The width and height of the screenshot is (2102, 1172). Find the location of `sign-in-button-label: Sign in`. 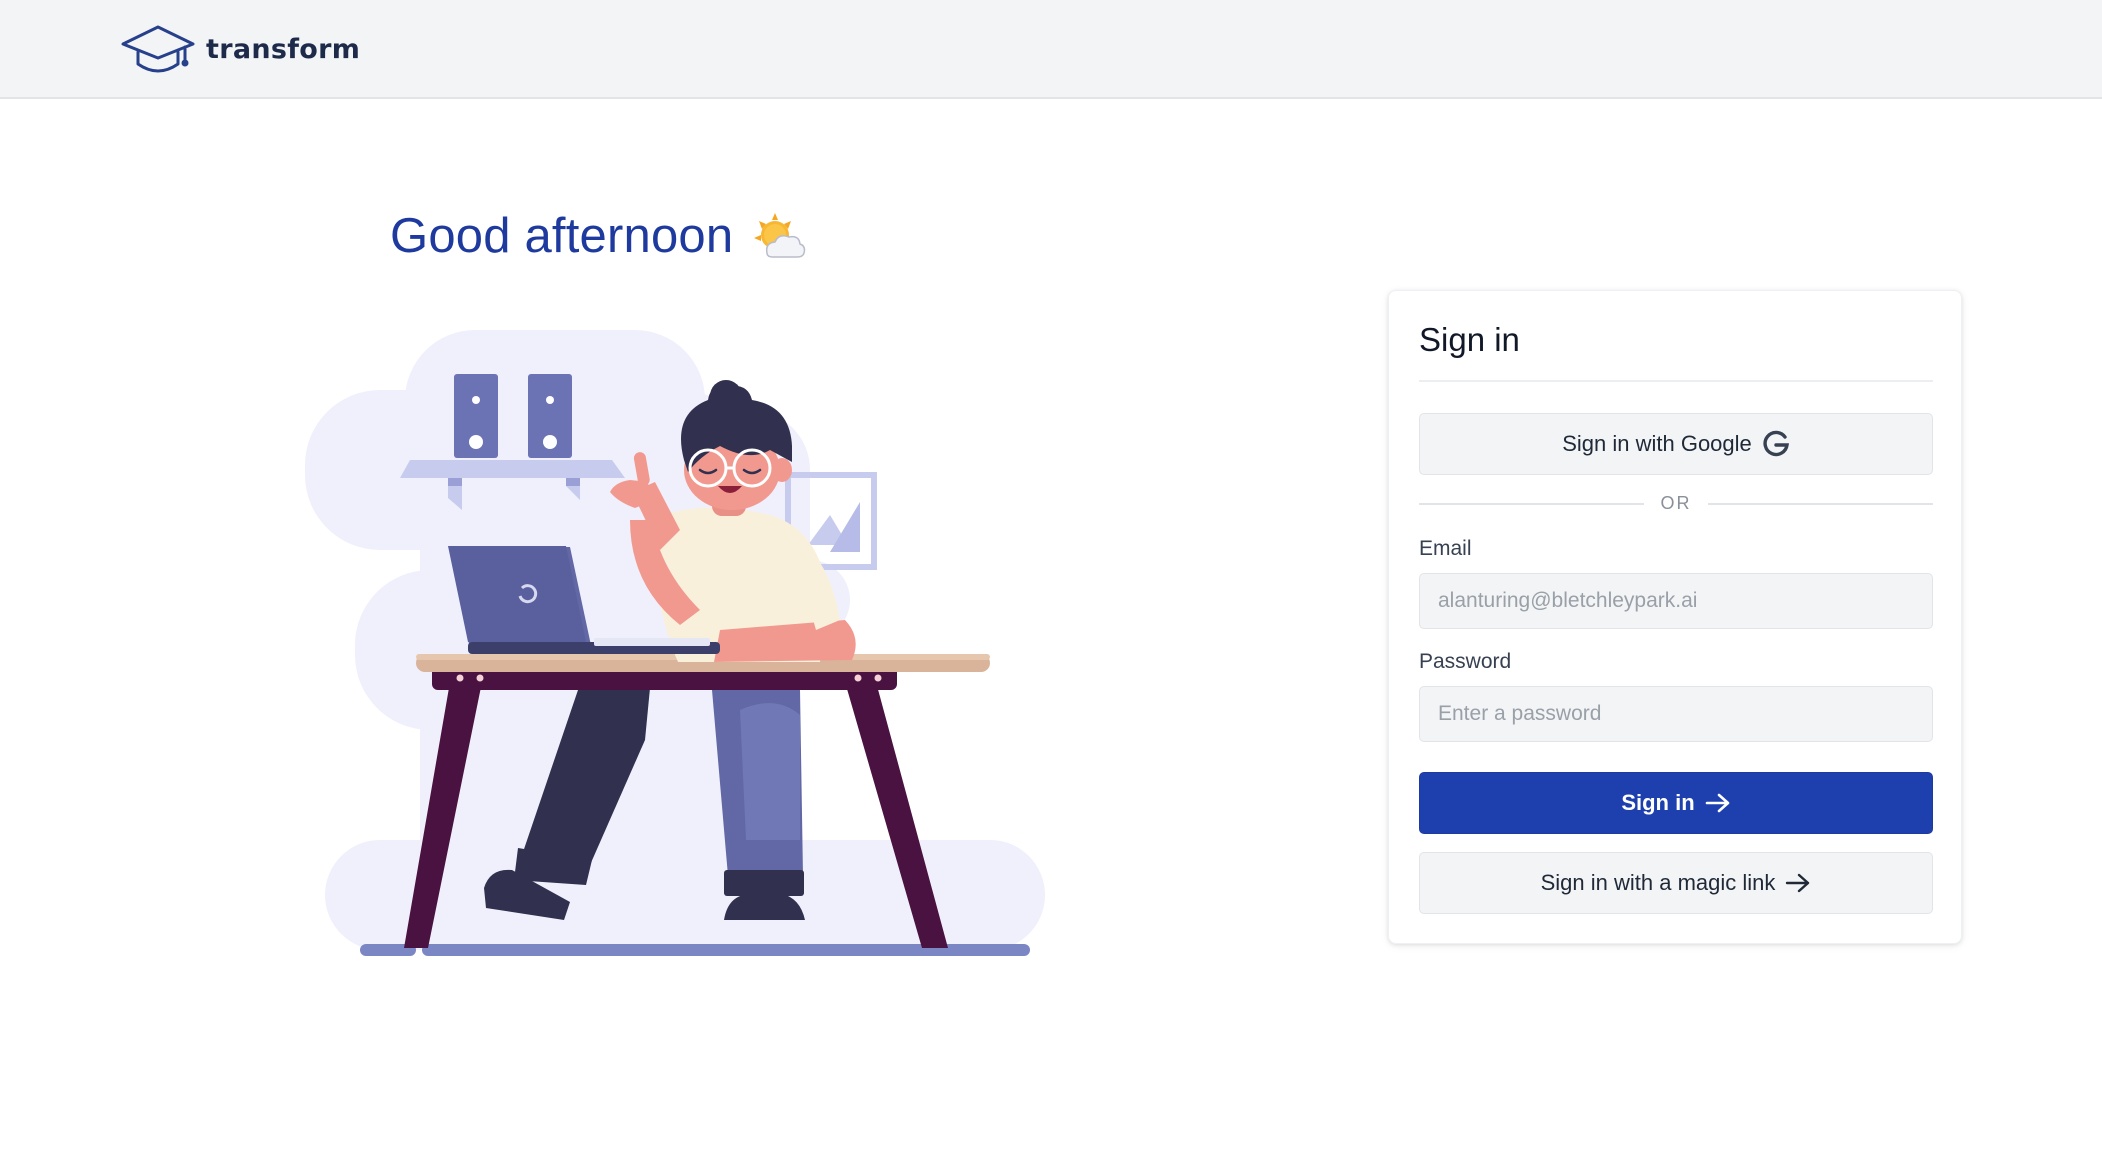

sign-in-button-label: Sign in is located at coordinates (1658, 802).